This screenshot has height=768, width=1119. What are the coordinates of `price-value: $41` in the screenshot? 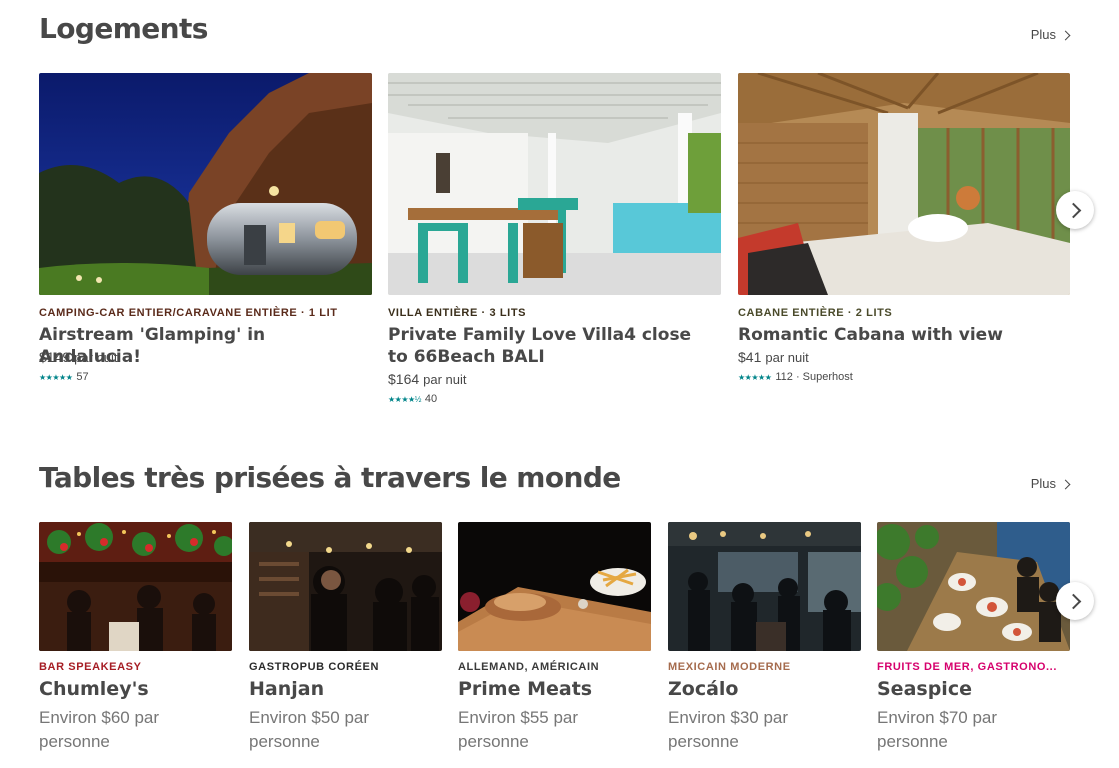 It's located at (750, 357).